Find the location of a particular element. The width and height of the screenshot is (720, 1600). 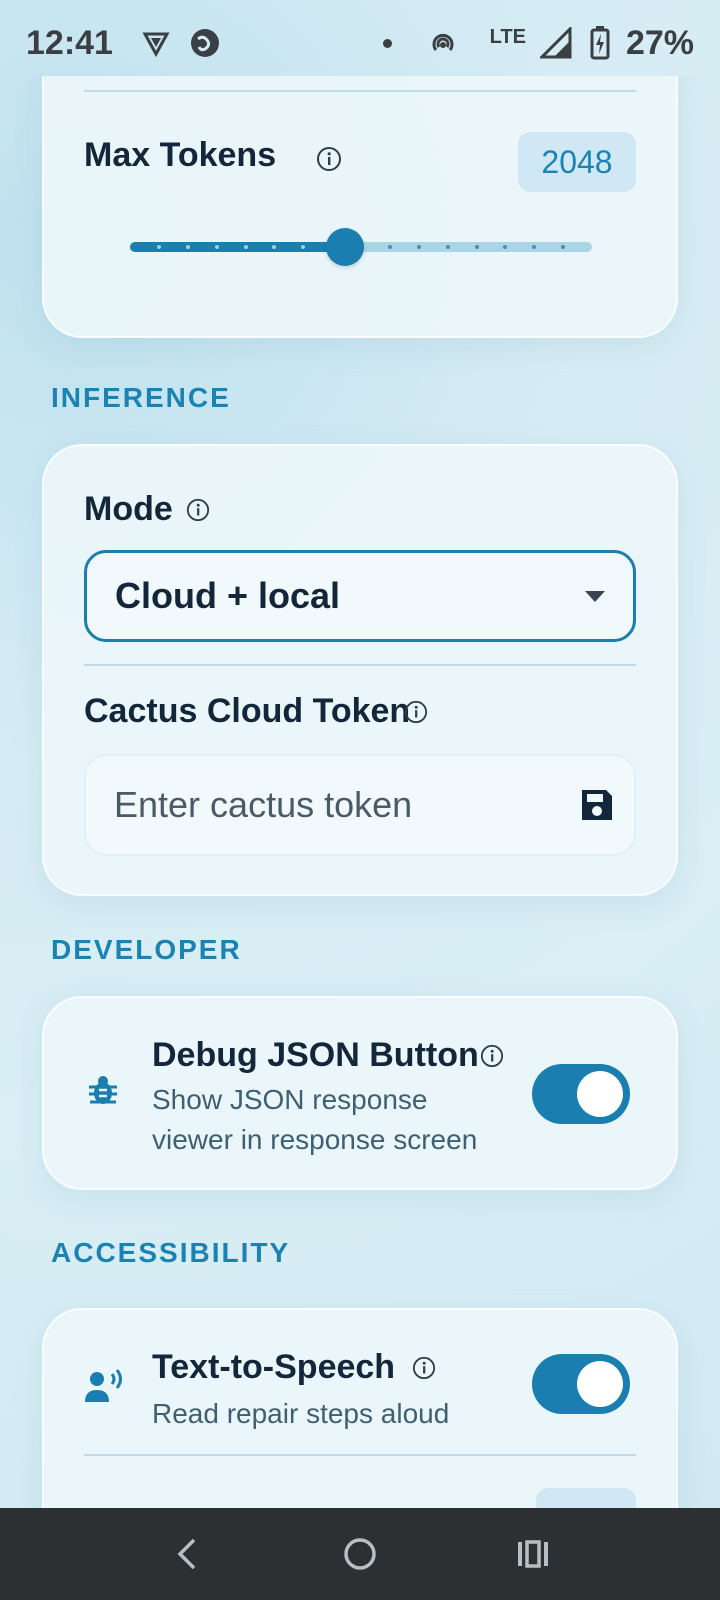

tts-title: Text-to-Speech is located at coordinates (274, 1367).